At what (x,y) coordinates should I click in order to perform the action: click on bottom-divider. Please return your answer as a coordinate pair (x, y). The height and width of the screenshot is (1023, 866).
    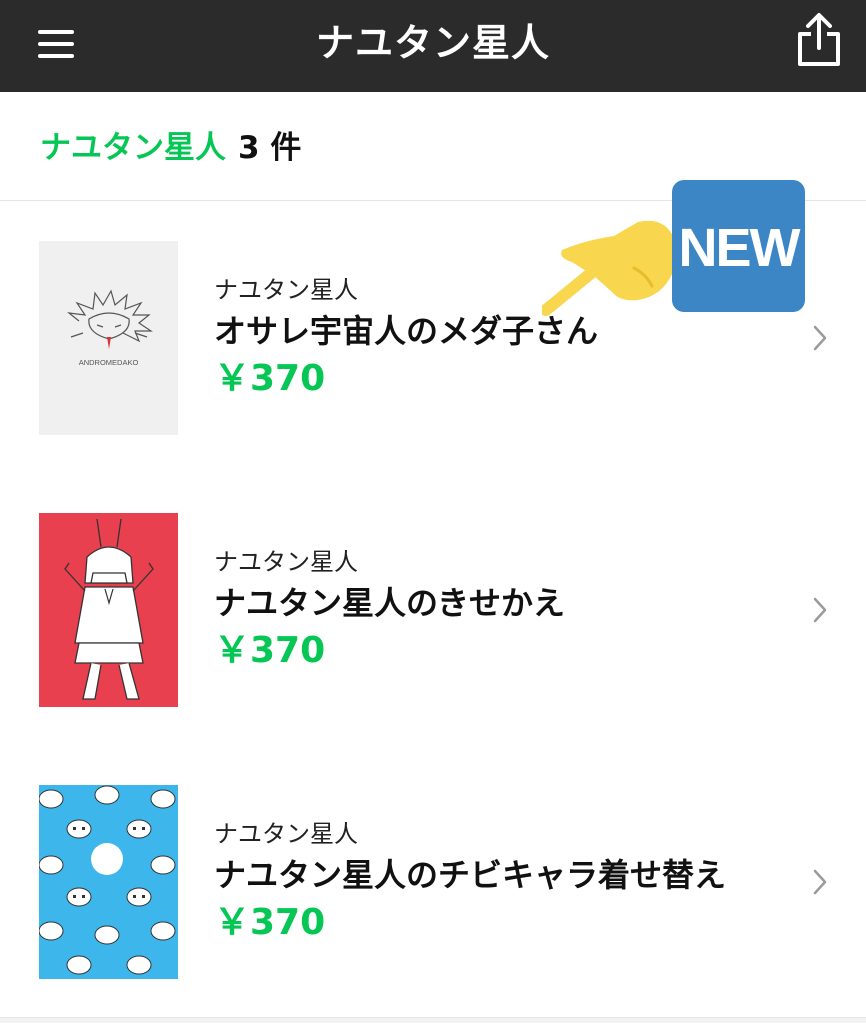
    Looking at the image, I should click on (433, 1020).